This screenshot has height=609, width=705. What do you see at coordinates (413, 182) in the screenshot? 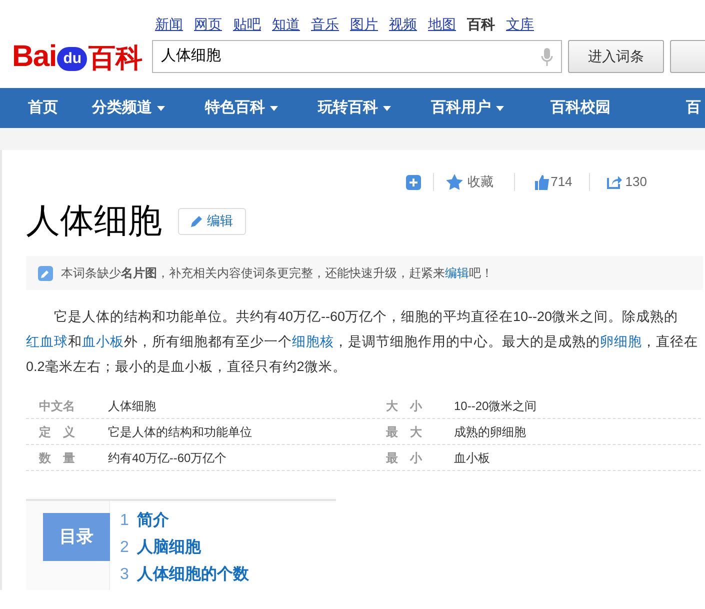
I see `plus-icon` at bounding box center [413, 182].